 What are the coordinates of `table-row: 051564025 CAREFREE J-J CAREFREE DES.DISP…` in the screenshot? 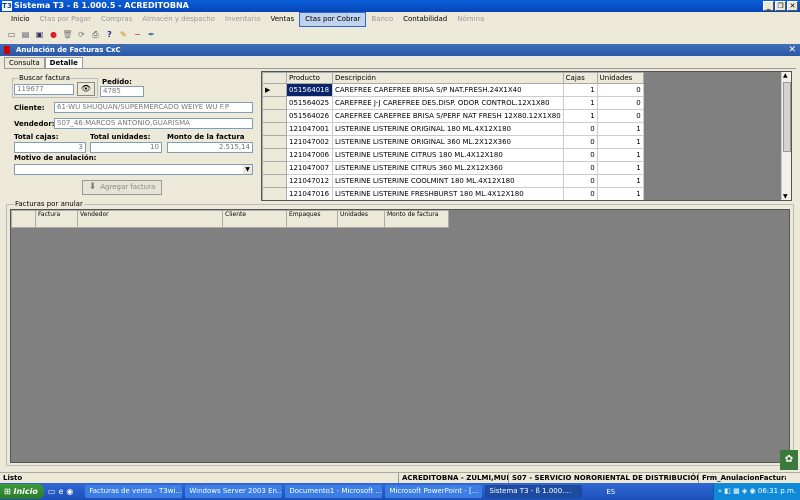 It's located at (453, 103).